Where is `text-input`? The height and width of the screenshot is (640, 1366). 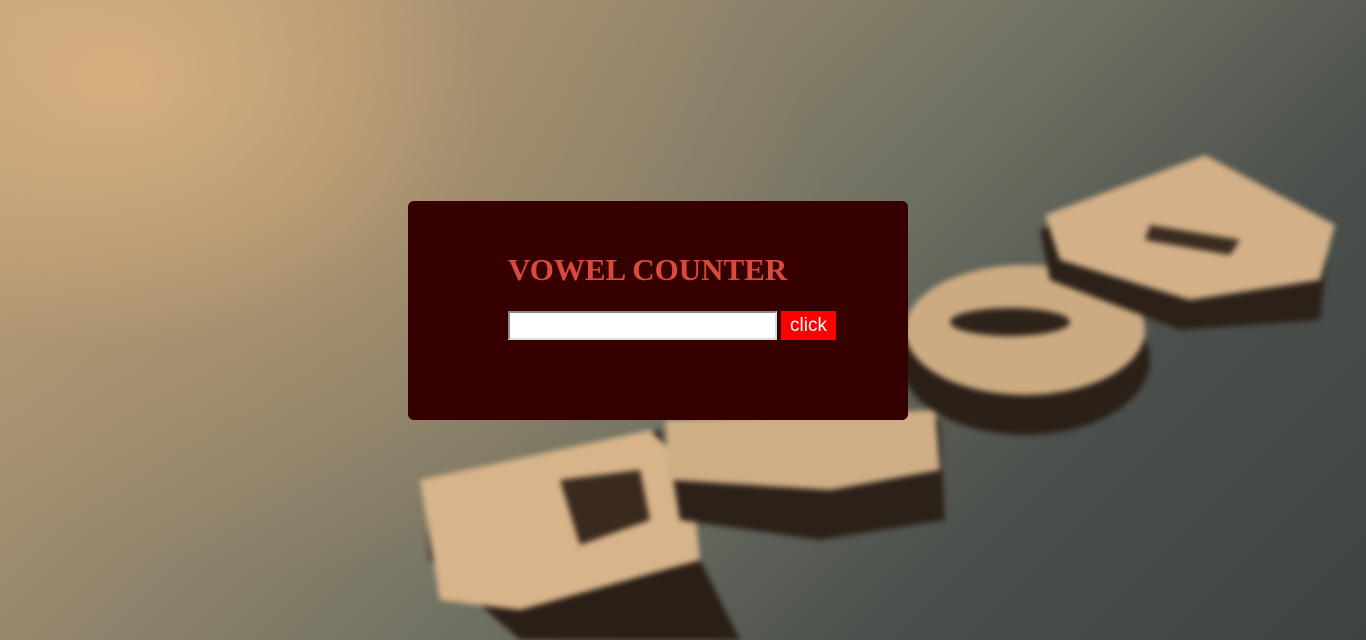
text-input is located at coordinates (642, 325).